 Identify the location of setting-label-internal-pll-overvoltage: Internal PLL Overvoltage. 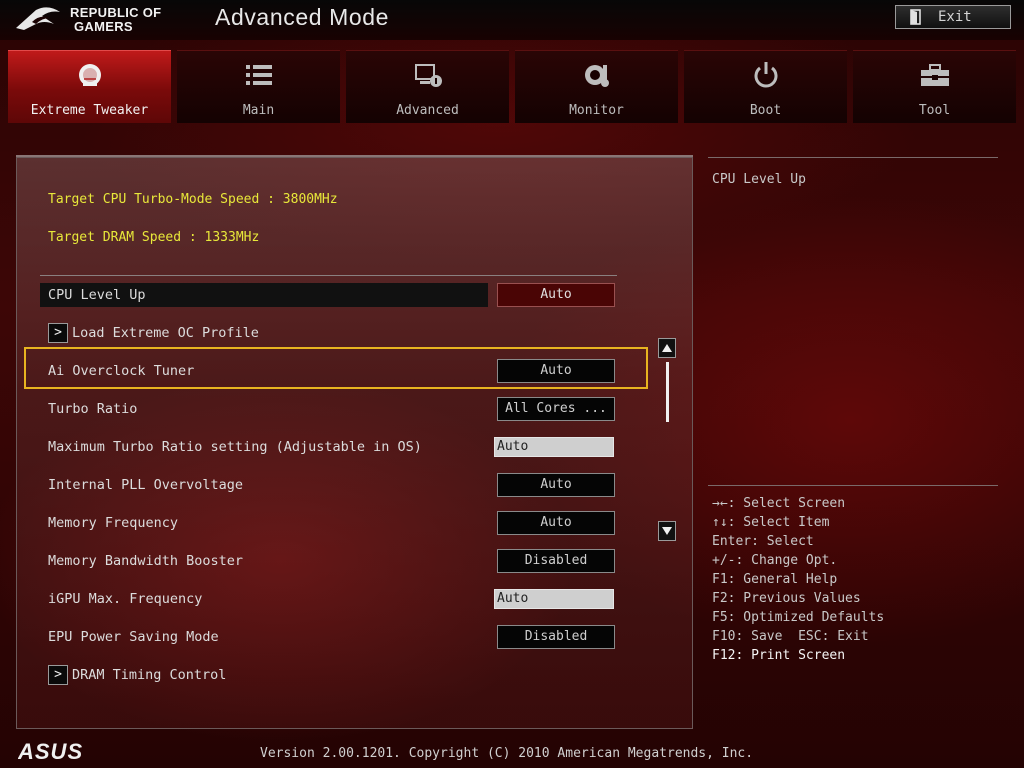
(145, 485).